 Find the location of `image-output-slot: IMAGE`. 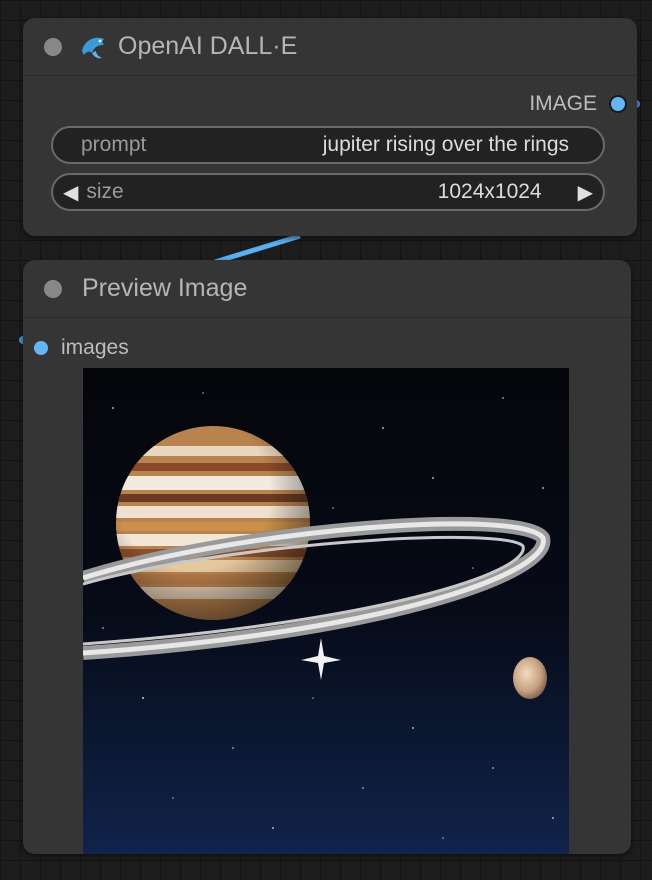

image-output-slot: IMAGE is located at coordinates (578, 104).